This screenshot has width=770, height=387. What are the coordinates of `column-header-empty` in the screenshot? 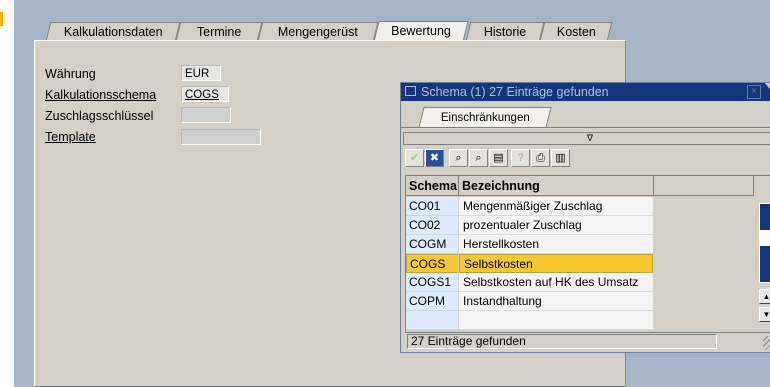 It's located at (704, 186).